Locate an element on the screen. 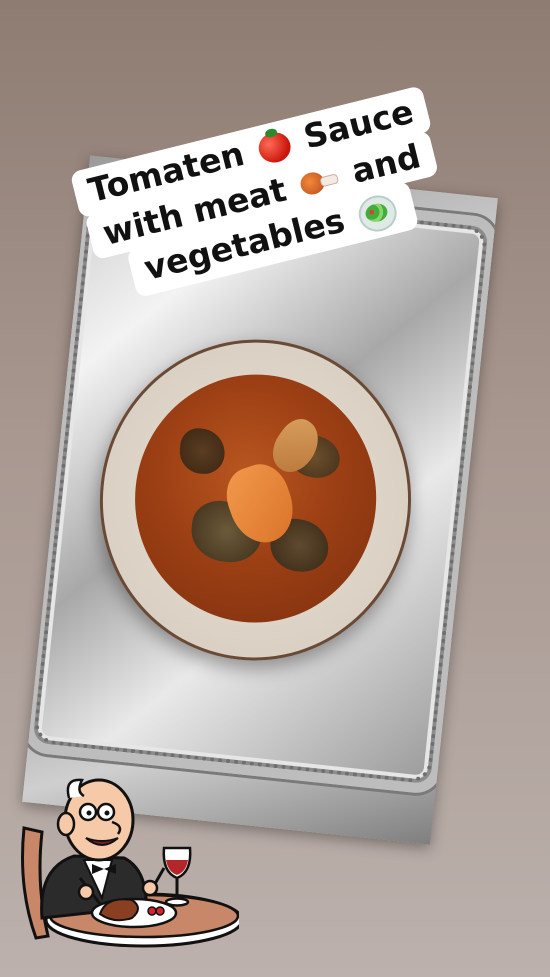 Image resolution: width=550 pixels, height=977 pixels. meat-on-bone-icon is located at coordinates (319, 182).